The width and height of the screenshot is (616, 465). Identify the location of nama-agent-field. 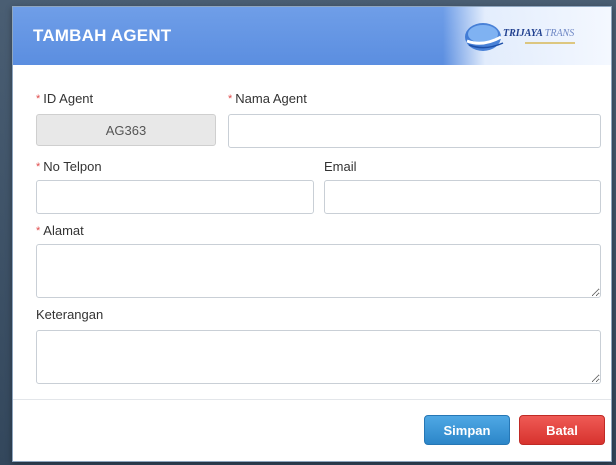
(414, 131).